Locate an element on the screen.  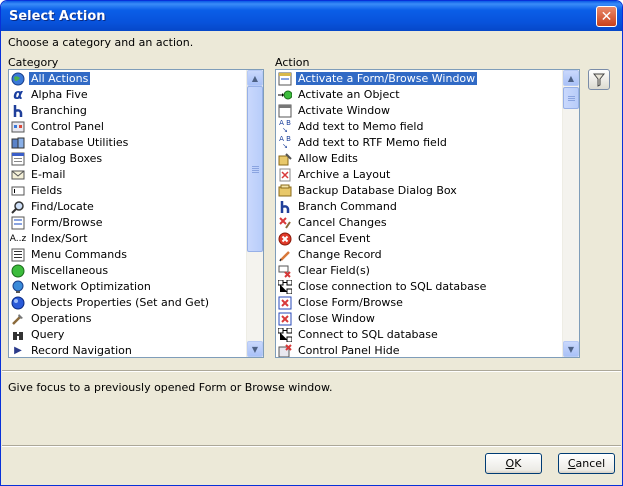
action-list-item: Close connection to SQL database is located at coordinates (419, 287).